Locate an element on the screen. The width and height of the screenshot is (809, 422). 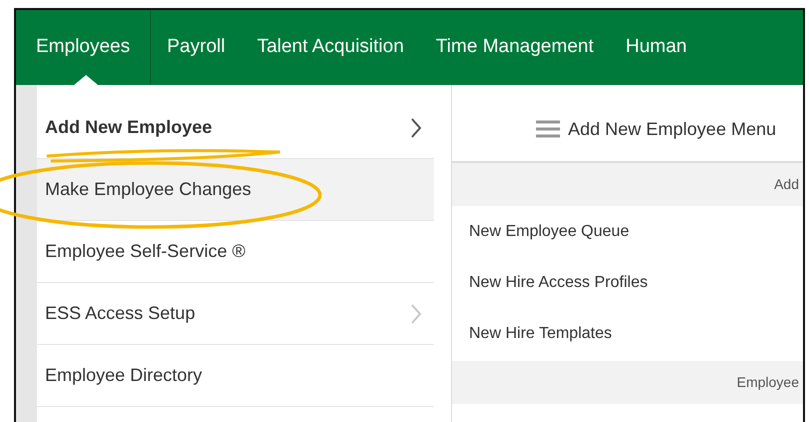
section-heading: Employee is located at coordinates (767, 382).